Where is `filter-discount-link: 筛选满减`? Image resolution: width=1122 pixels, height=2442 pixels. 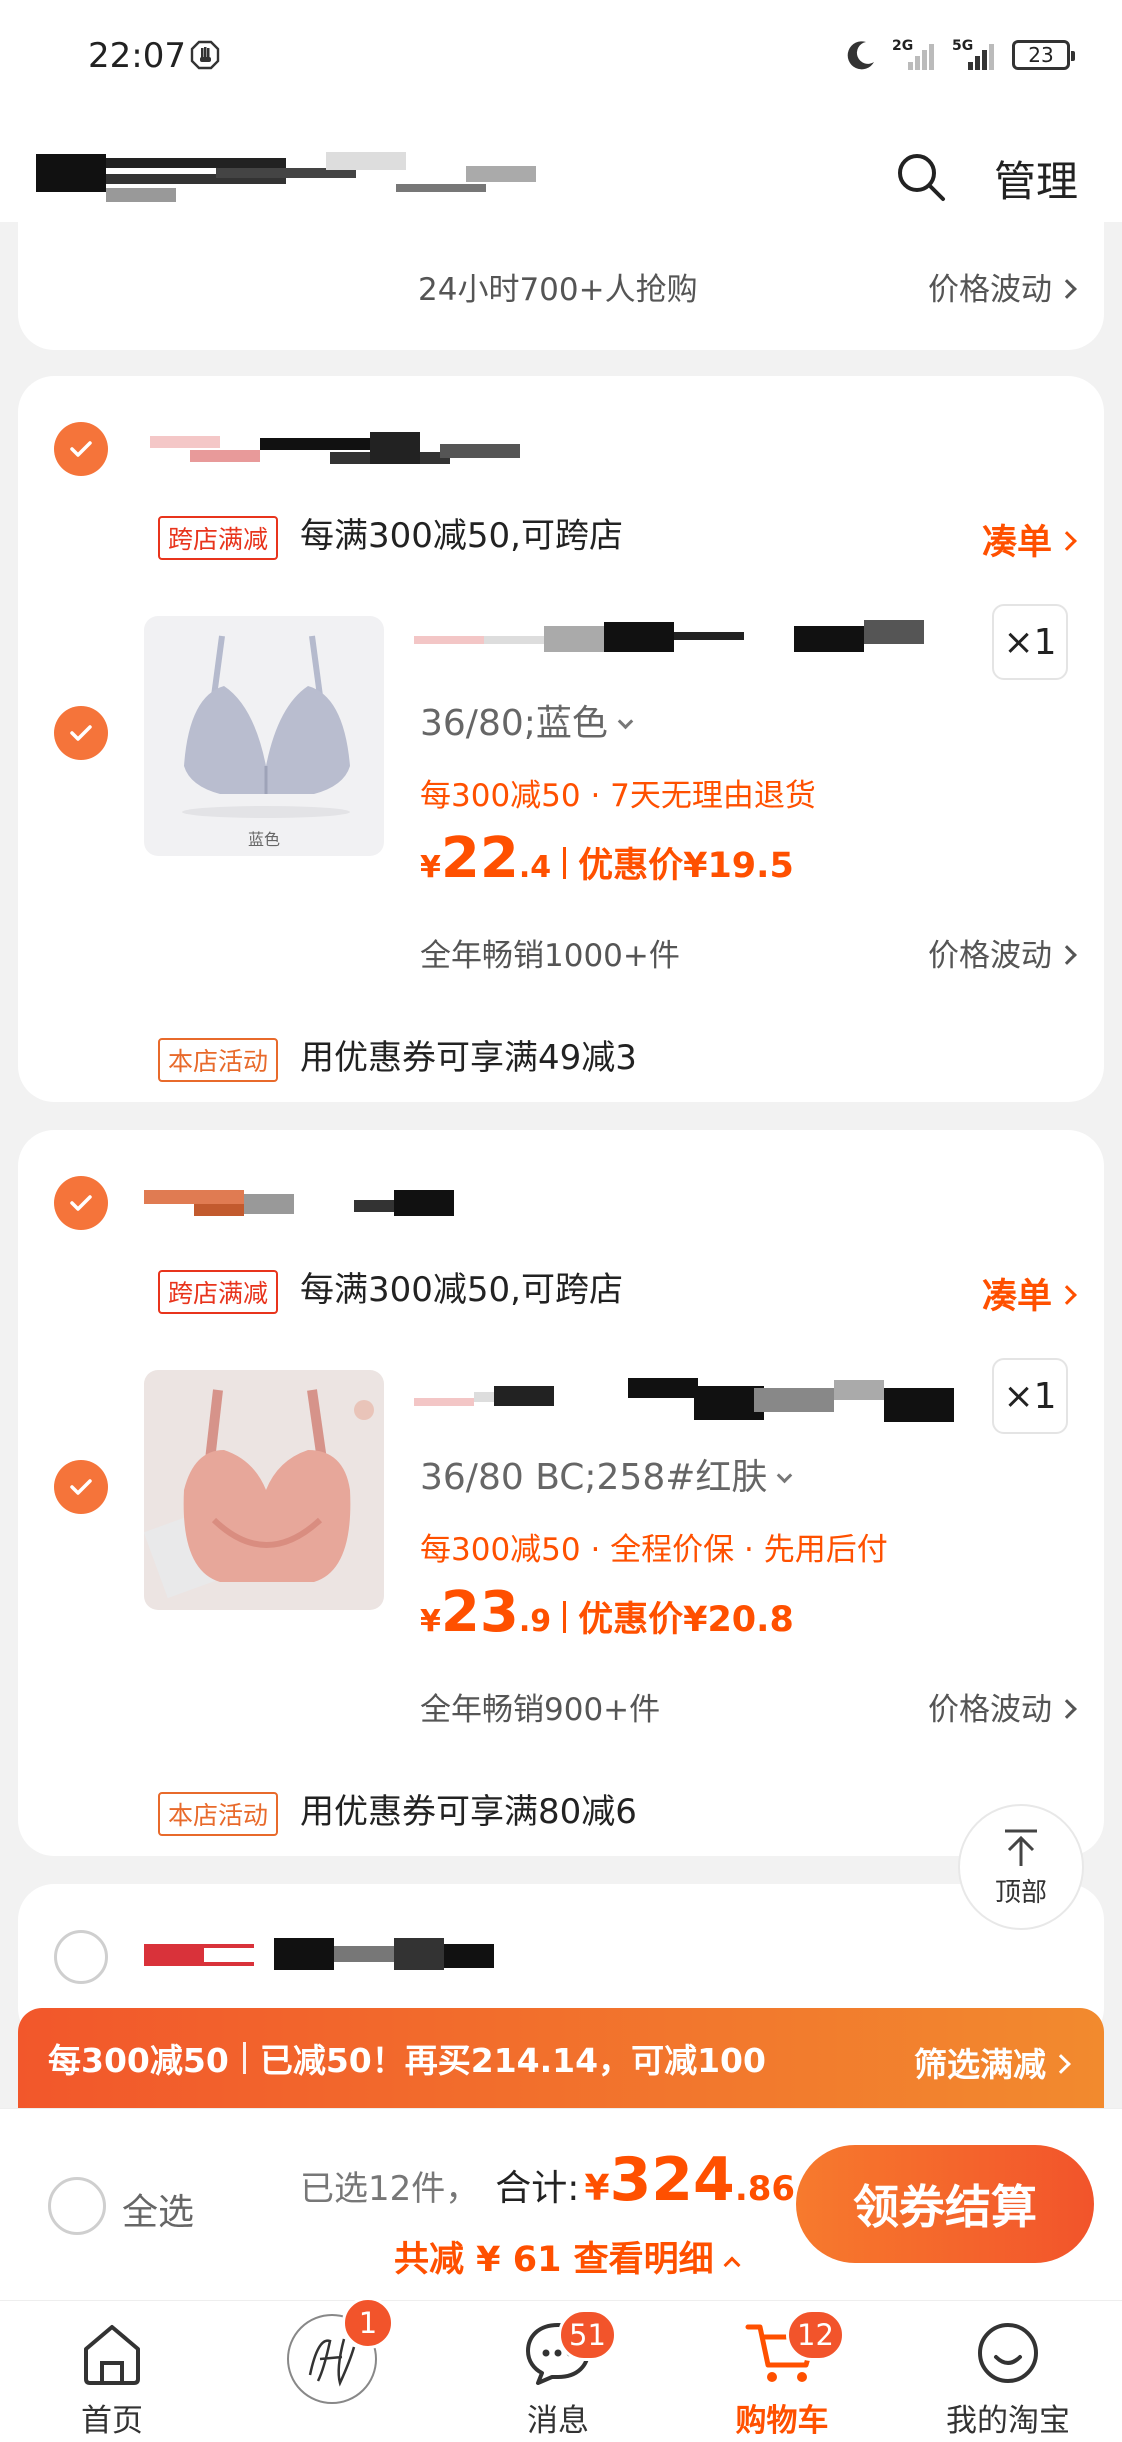
filter-discount-link: 筛选满减 is located at coordinates (992, 2062).